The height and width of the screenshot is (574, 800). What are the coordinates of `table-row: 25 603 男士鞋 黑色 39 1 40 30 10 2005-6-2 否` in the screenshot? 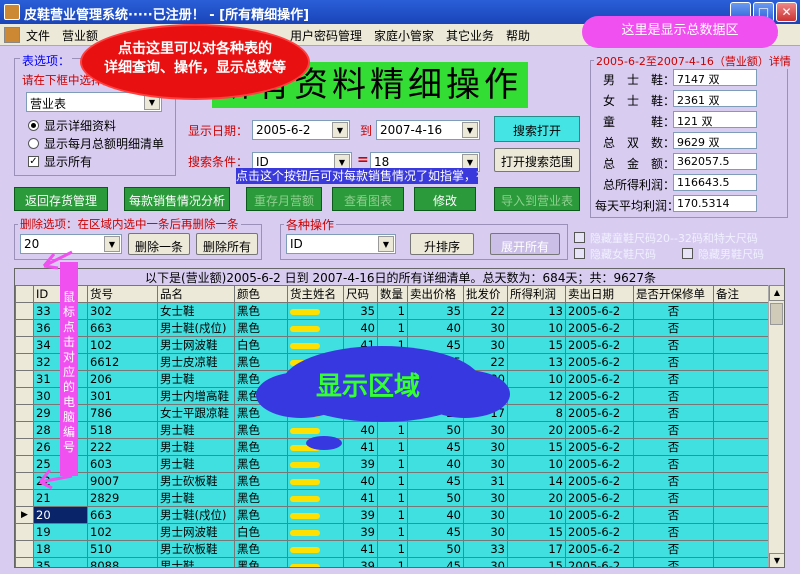 It's located at (393, 464).